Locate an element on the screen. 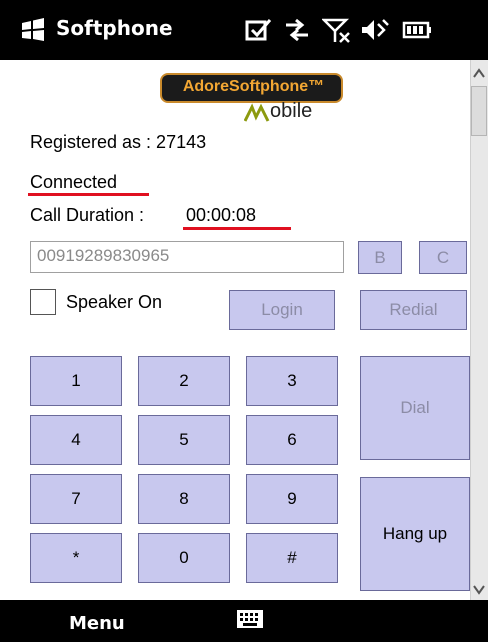  menu-softkey: Menu is located at coordinates (97, 623).